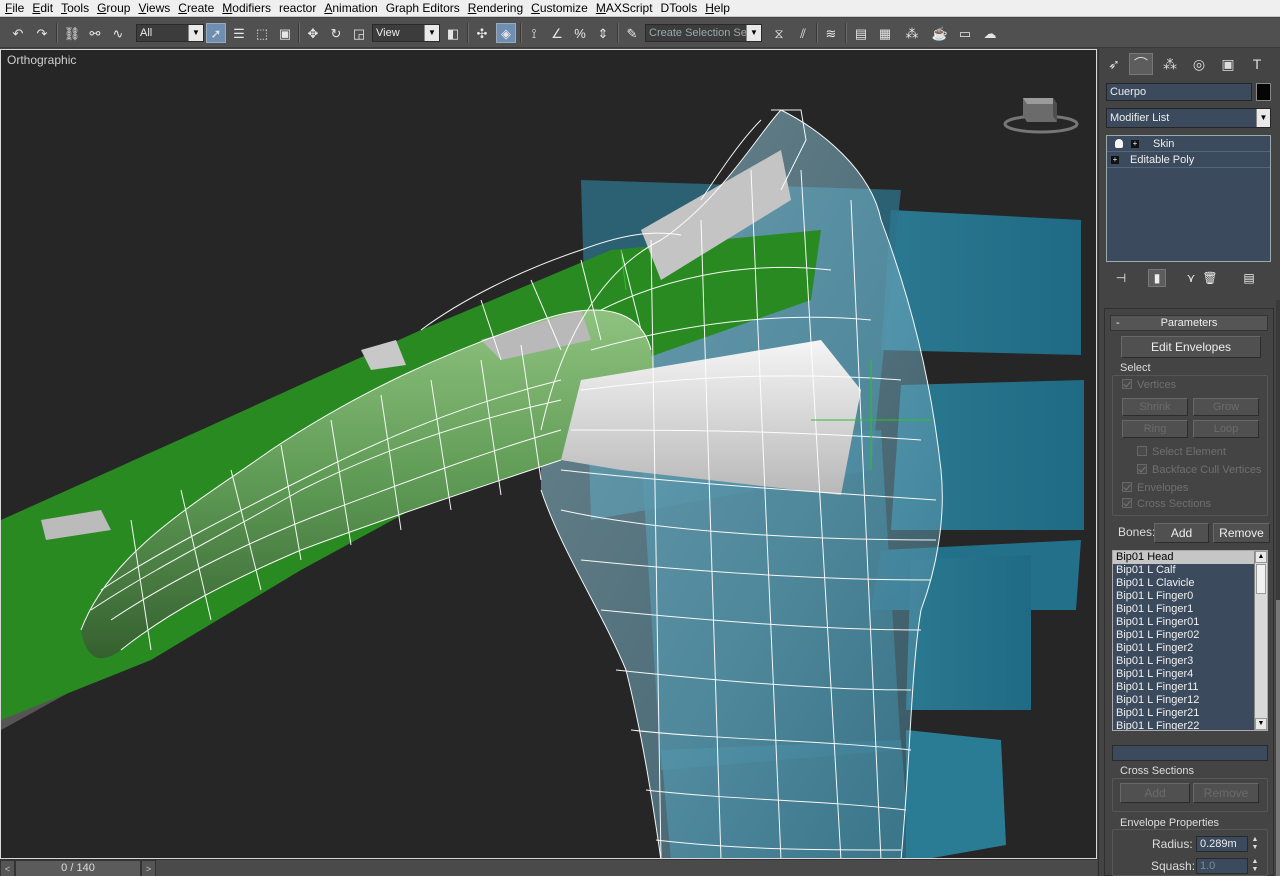 Image resolution: width=1280 pixels, height=876 pixels. What do you see at coordinates (1226, 429) in the screenshot?
I see `loop-button: Loop` at bounding box center [1226, 429].